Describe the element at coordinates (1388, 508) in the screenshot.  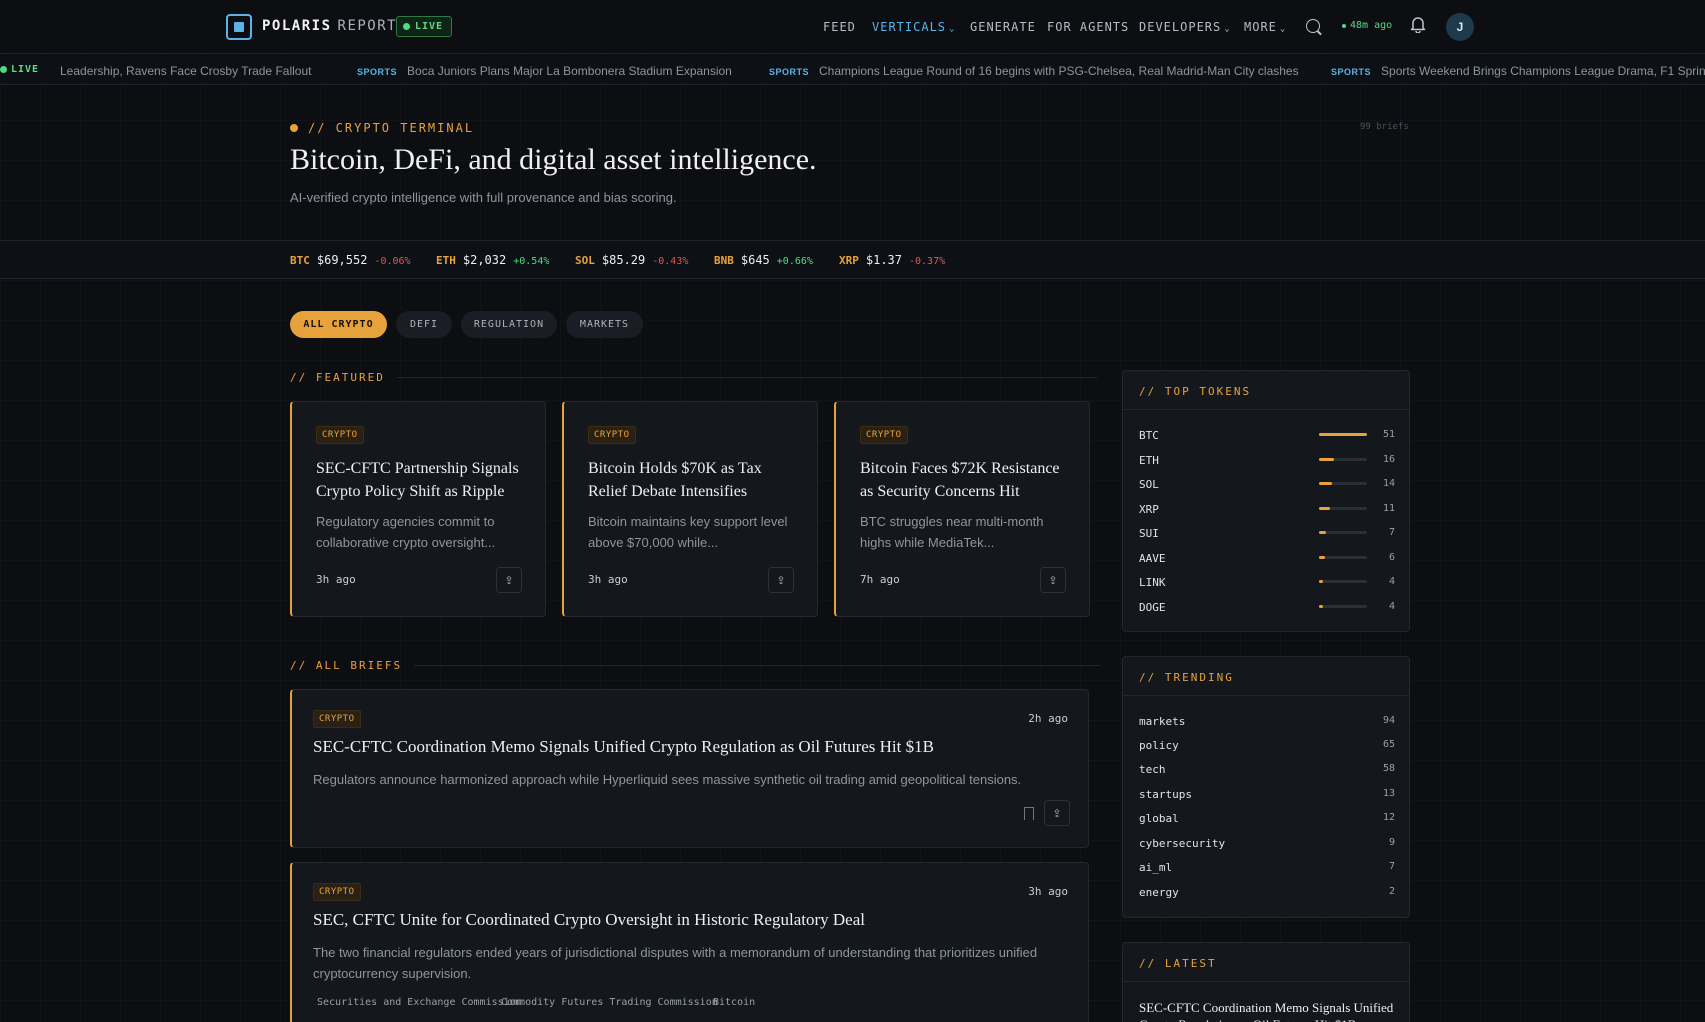
I see `token-count: 11` at that location.